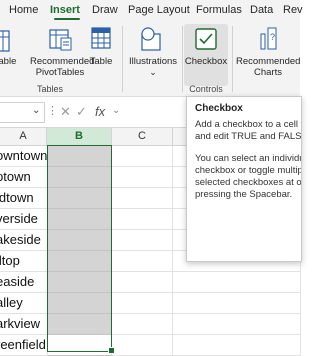  Describe the element at coordinates (206, 61) in the screenshot. I see `checkbox-button: Checkbox` at that location.